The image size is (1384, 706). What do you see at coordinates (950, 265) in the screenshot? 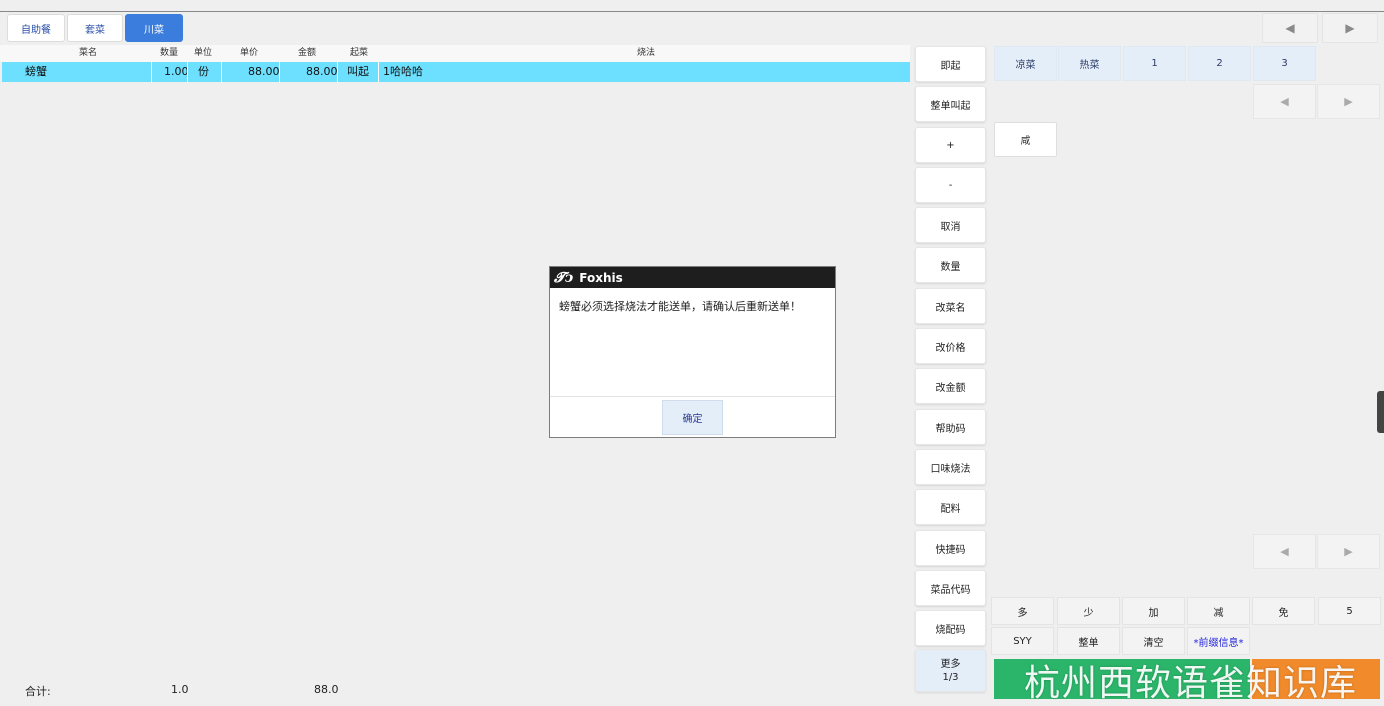
I see `quantity-button: 数量` at bounding box center [950, 265].